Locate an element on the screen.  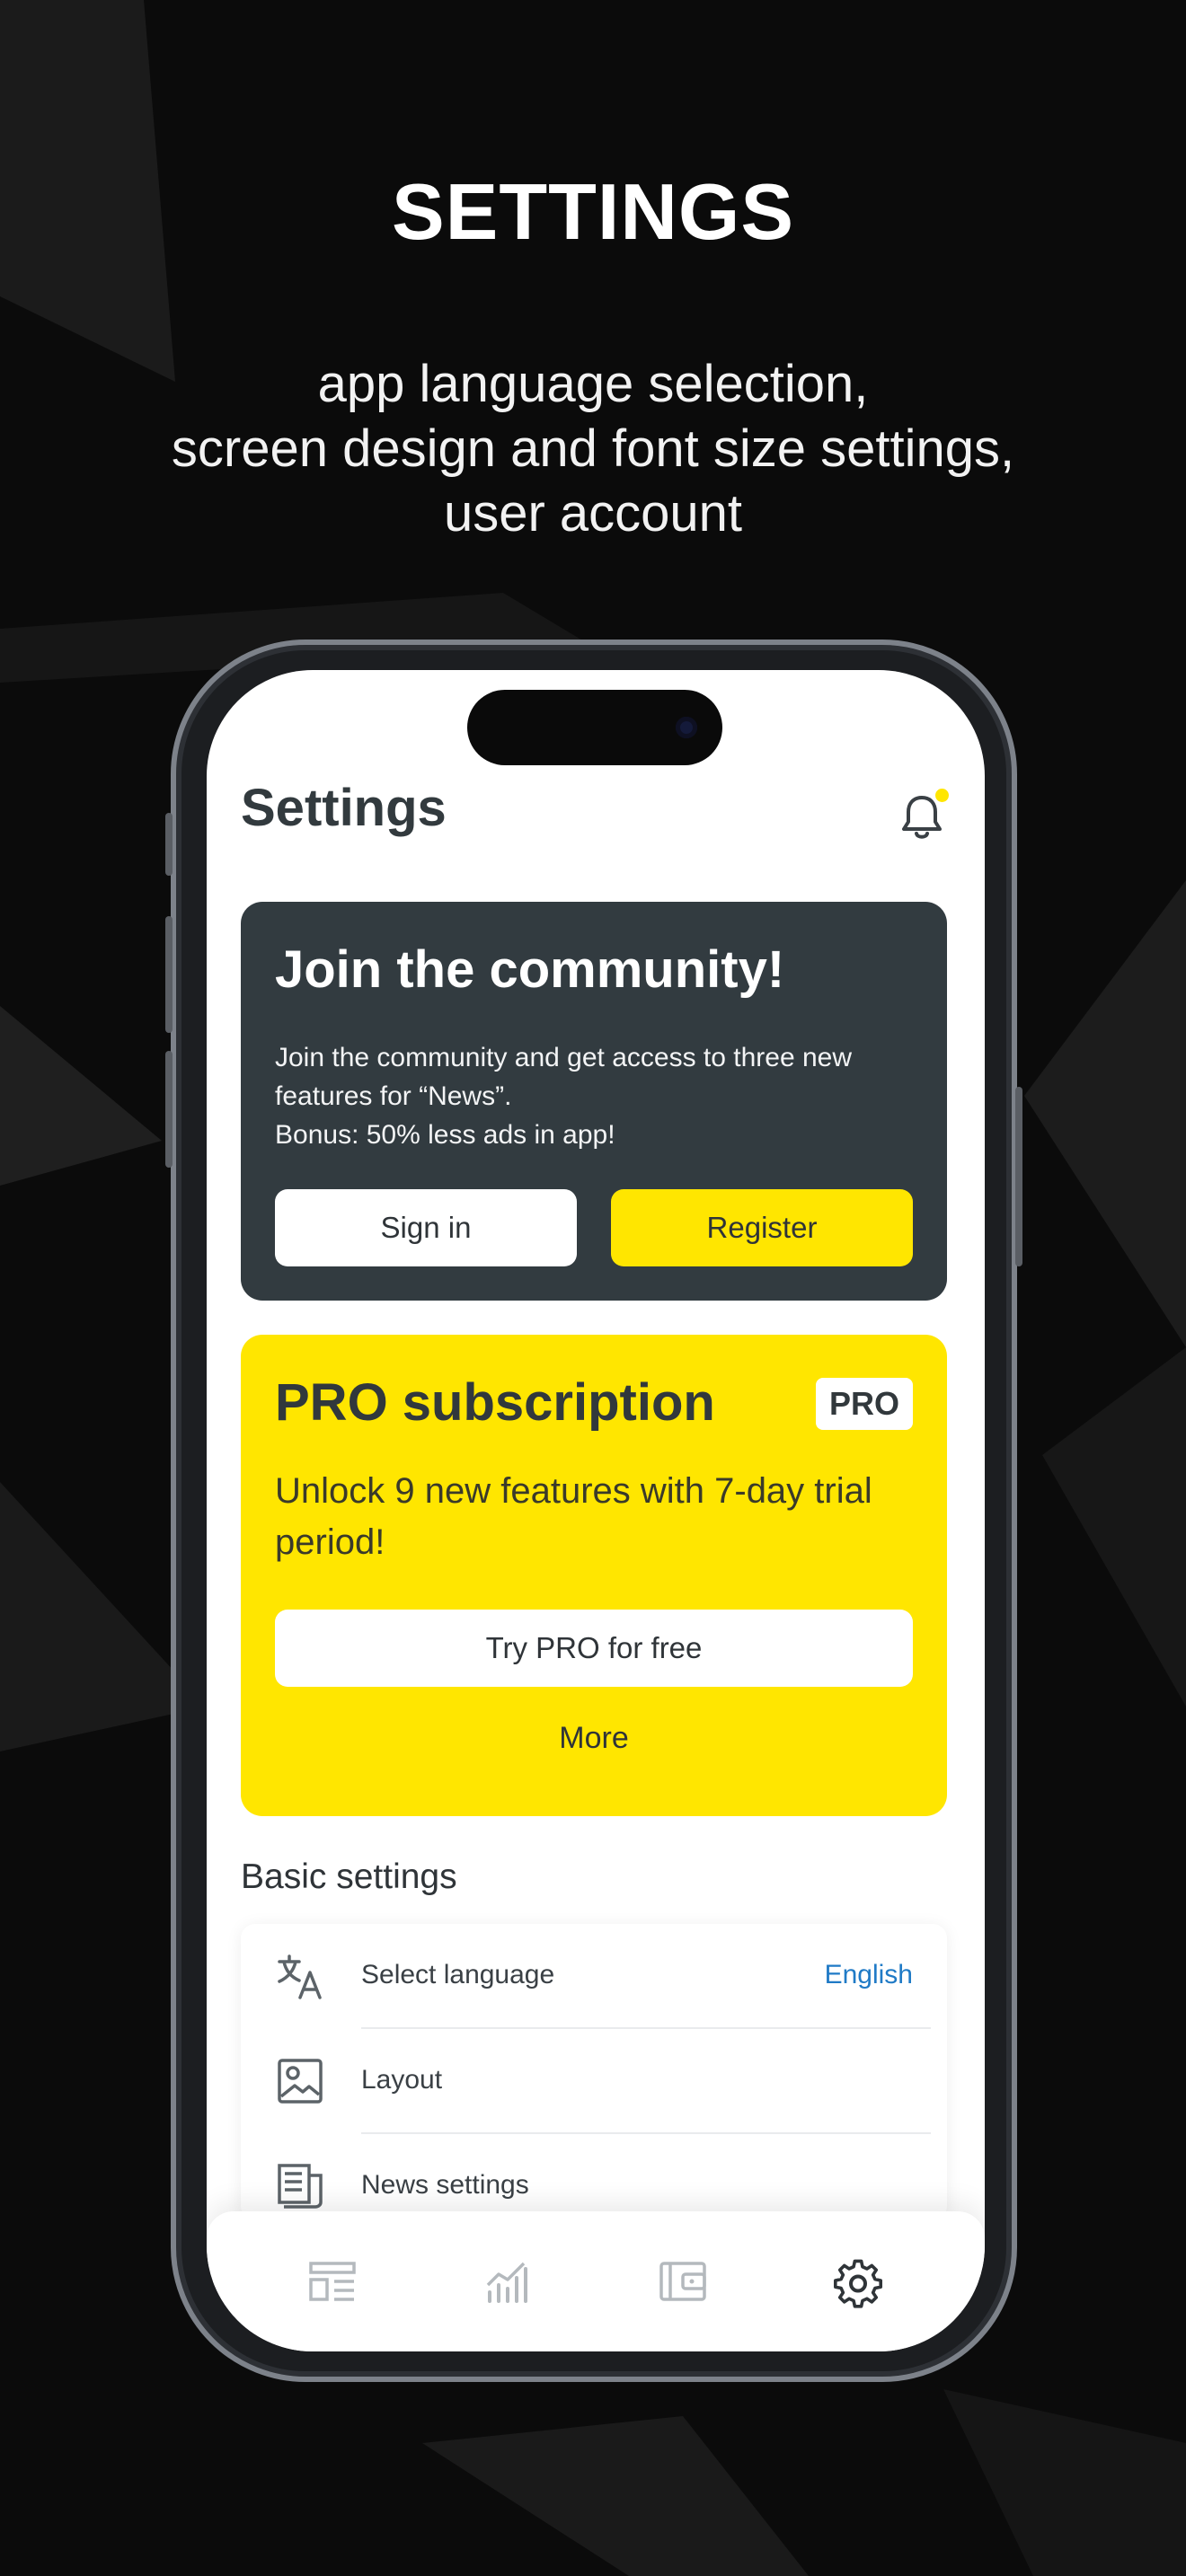
community-title: Join the community! is located at coordinates (530, 969).